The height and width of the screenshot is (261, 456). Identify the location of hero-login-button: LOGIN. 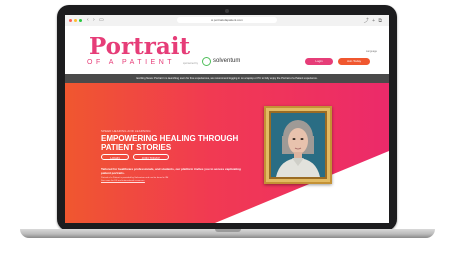
(115, 157).